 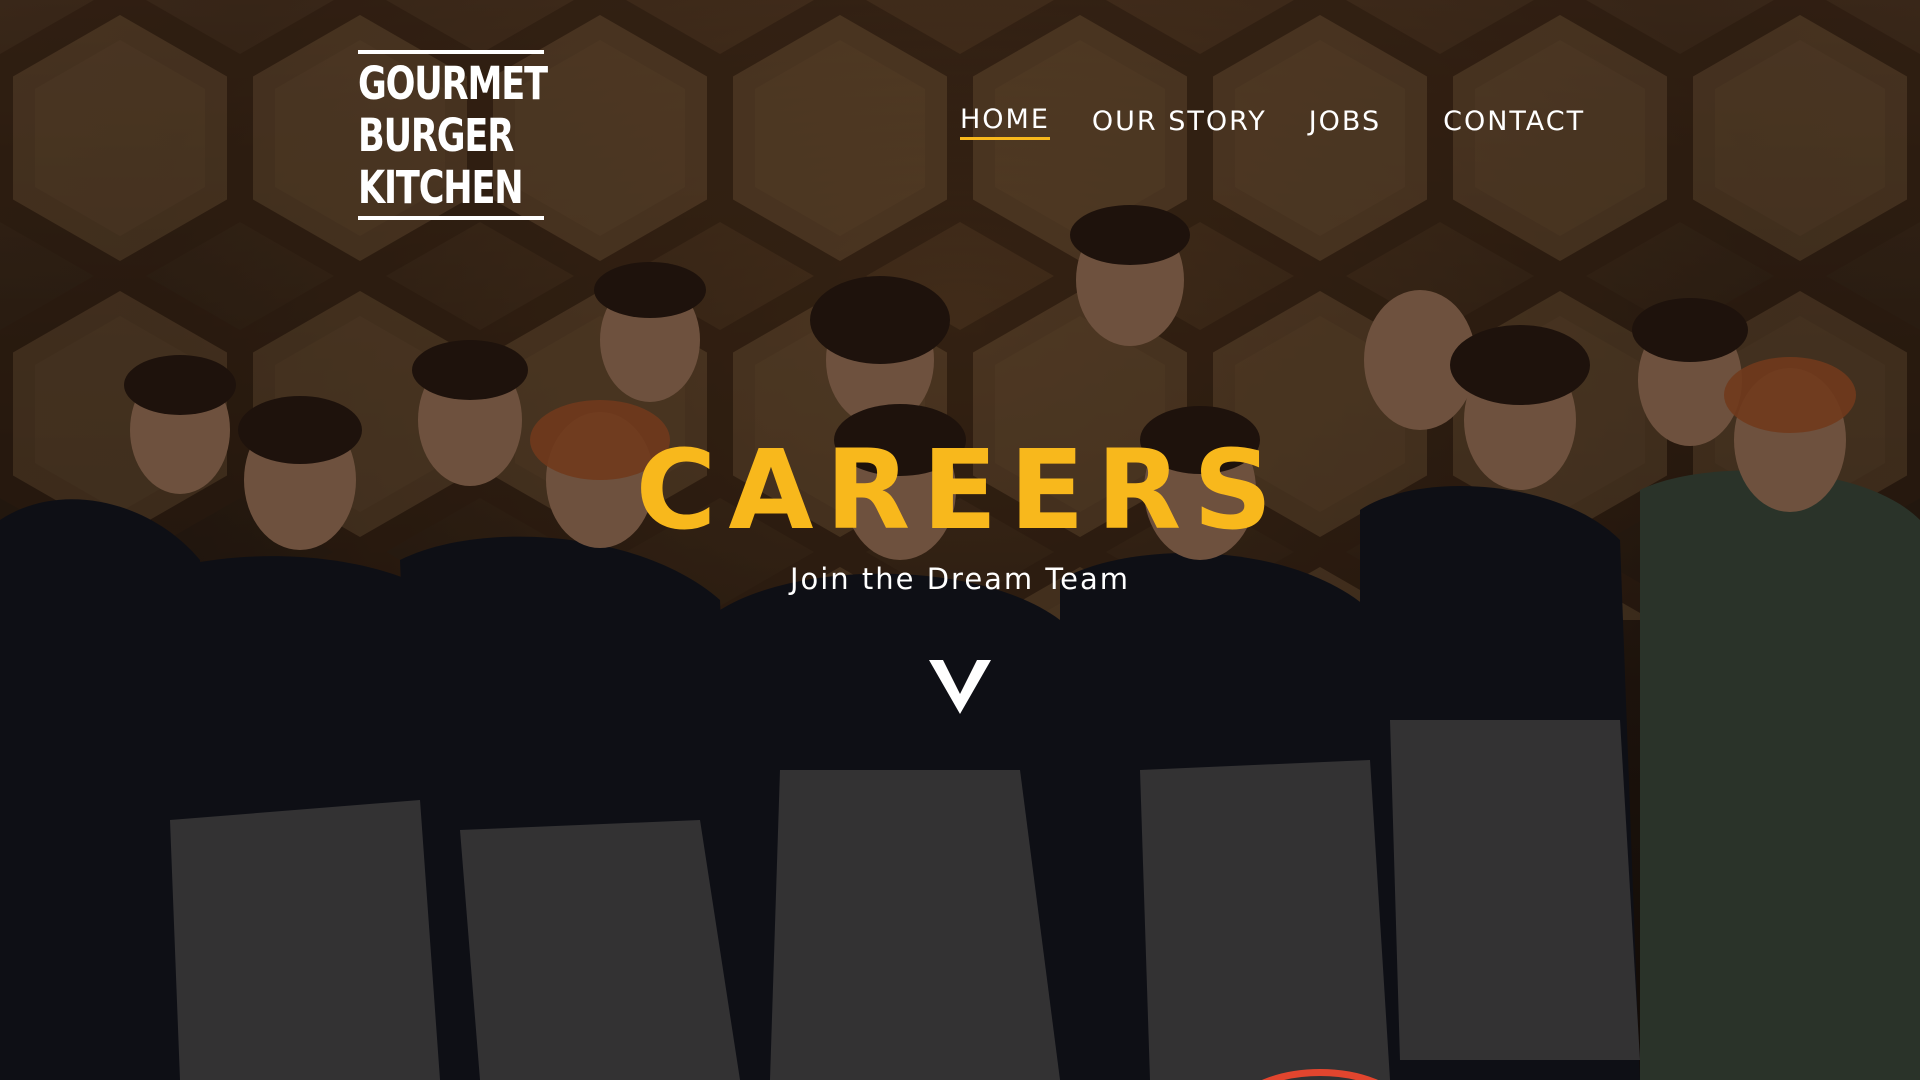 I want to click on page-subtitle: Join the Dream Team, so click(x=960, y=579).